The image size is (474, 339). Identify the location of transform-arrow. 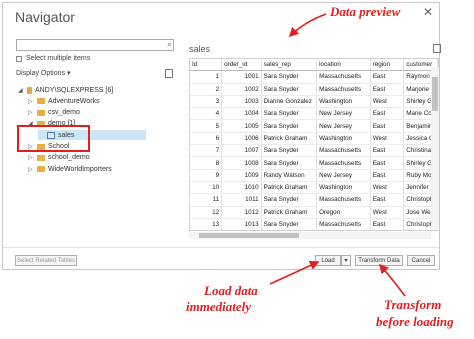
(392, 280).